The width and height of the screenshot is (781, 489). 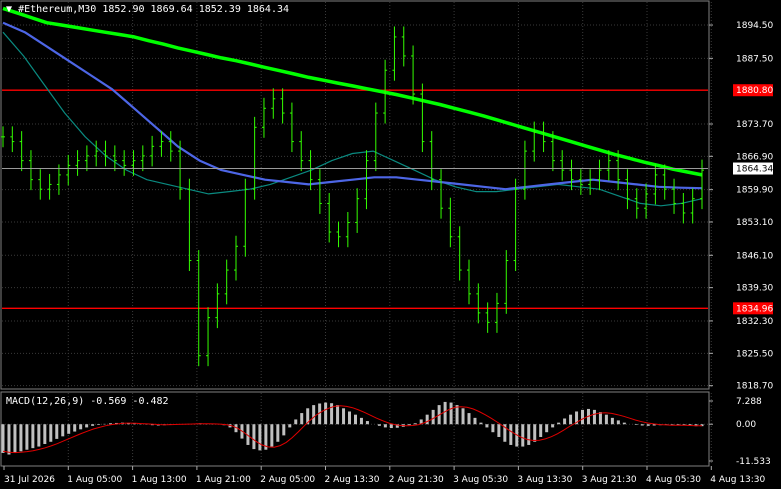 What do you see at coordinates (754, 322) in the screenshot?
I see `price-label: 1832.30` at bounding box center [754, 322].